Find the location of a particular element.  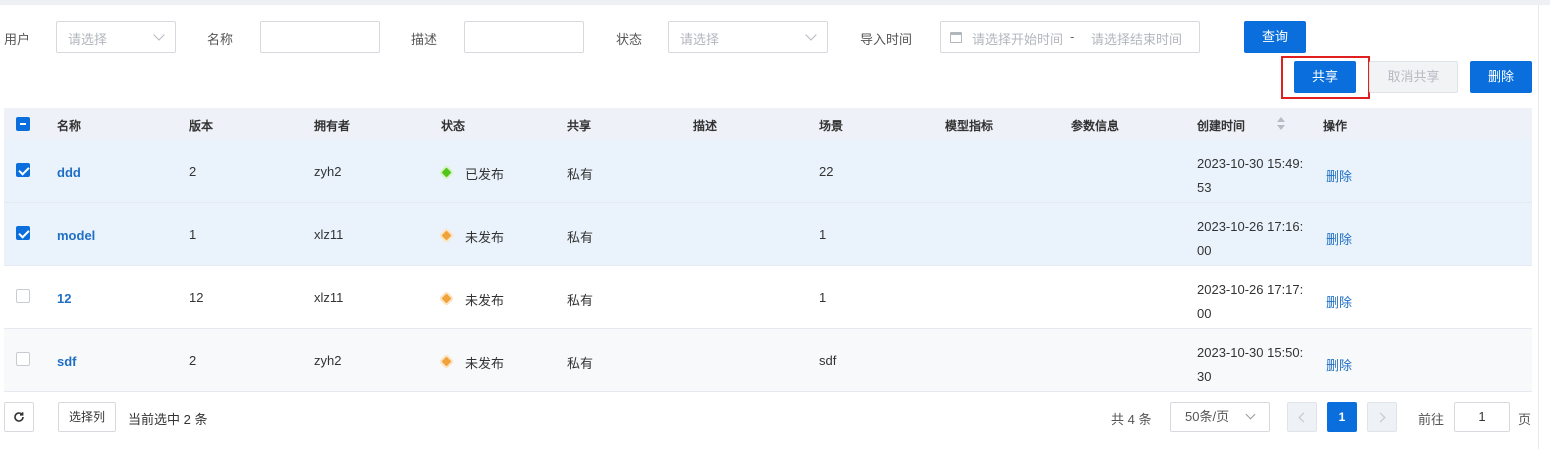

select-all-checkbox is located at coordinates (23, 124).